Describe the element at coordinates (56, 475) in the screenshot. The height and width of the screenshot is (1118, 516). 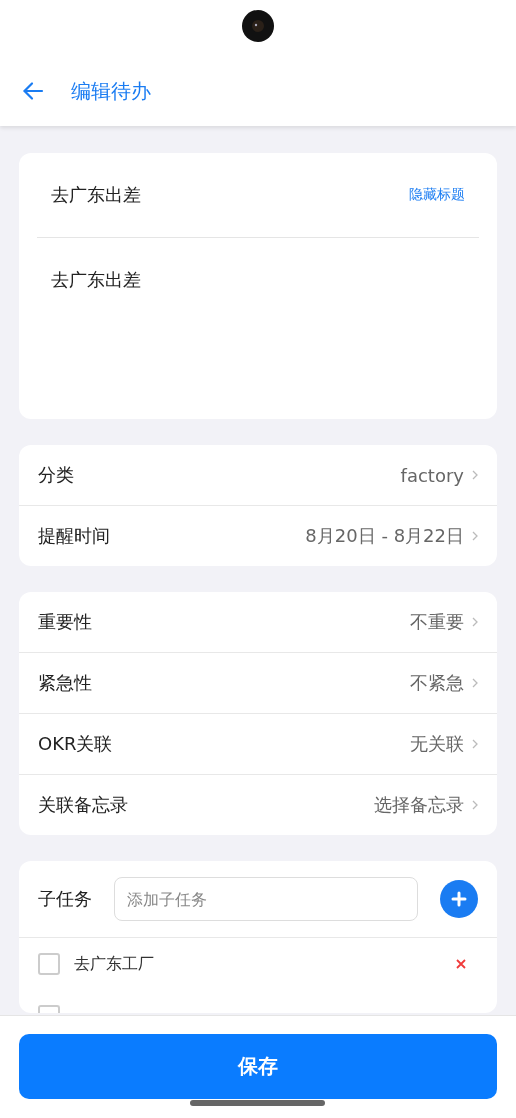
I see `row-label: 分类` at that location.